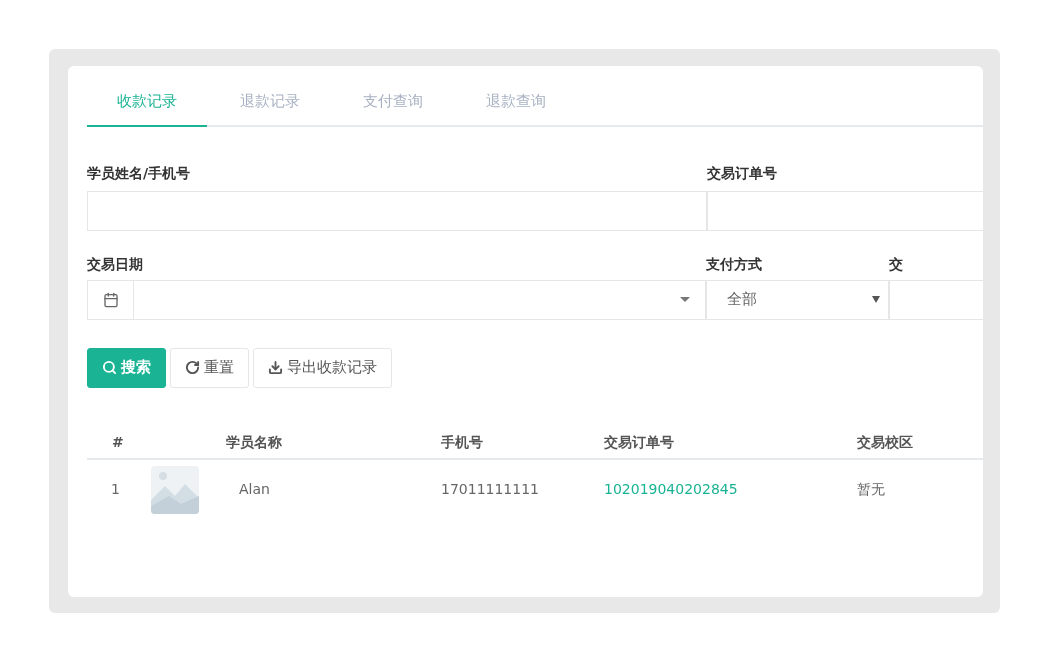  What do you see at coordinates (254, 442) in the screenshot?
I see `column-header: 学员名称` at bounding box center [254, 442].